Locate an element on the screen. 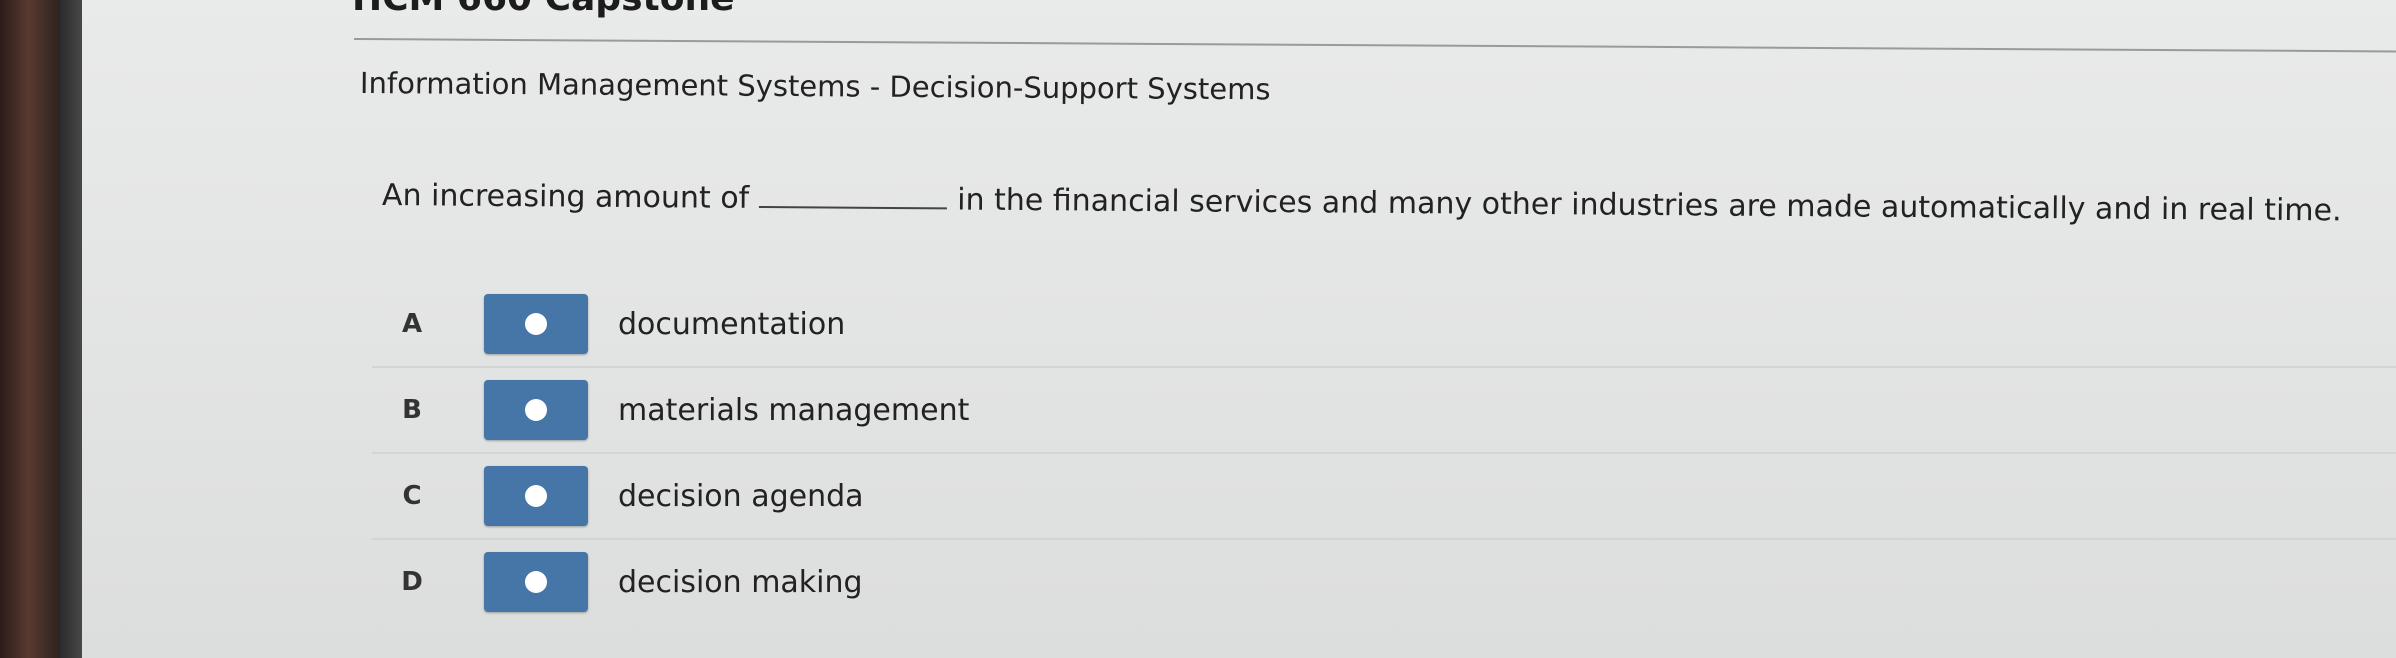 Image resolution: width=2396 pixels, height=658 pixels. monitor-edge is located at coordinates (72, 329).